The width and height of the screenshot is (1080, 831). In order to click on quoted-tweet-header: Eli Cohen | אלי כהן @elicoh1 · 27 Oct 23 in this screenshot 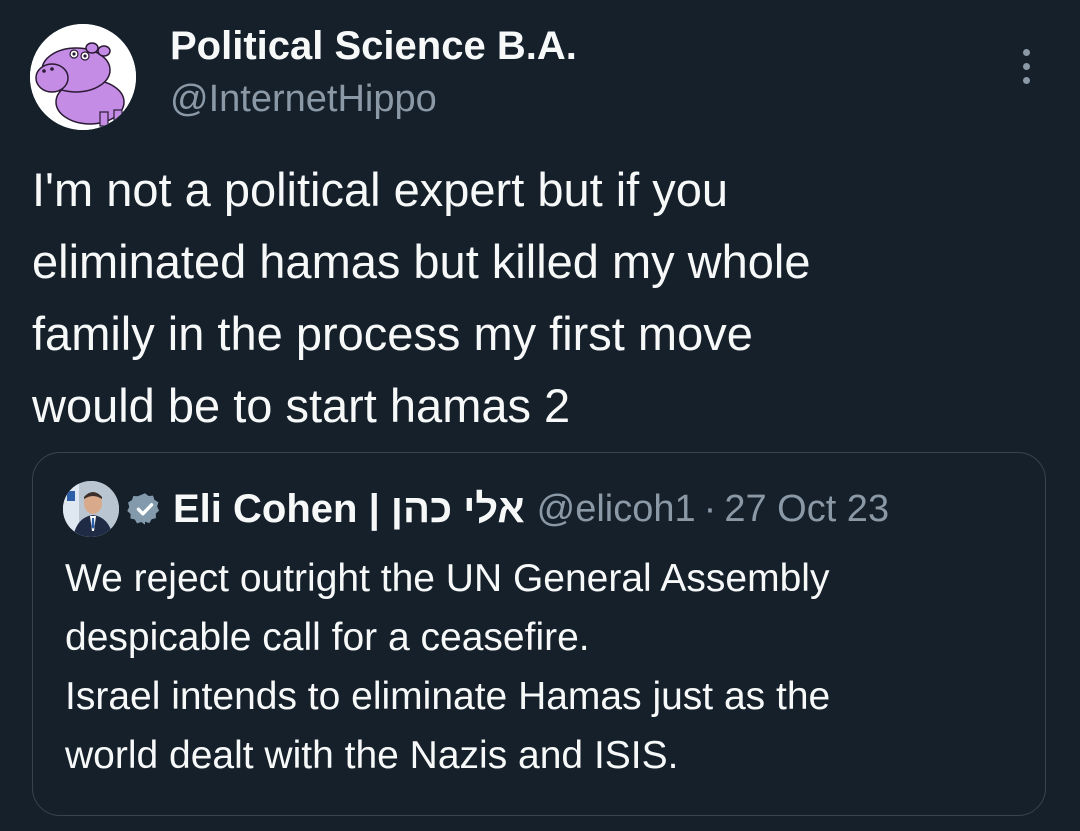, I will do `click(476, 509)`.